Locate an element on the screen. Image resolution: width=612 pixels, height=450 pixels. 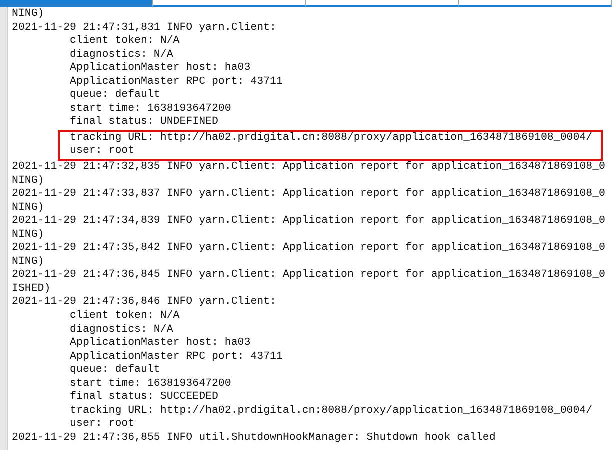
log-line: 2021-11-29 21:47:36,845 INFO yarn.Client: Application report for application_1634871869108_0 is located at coordinates (309, 276).